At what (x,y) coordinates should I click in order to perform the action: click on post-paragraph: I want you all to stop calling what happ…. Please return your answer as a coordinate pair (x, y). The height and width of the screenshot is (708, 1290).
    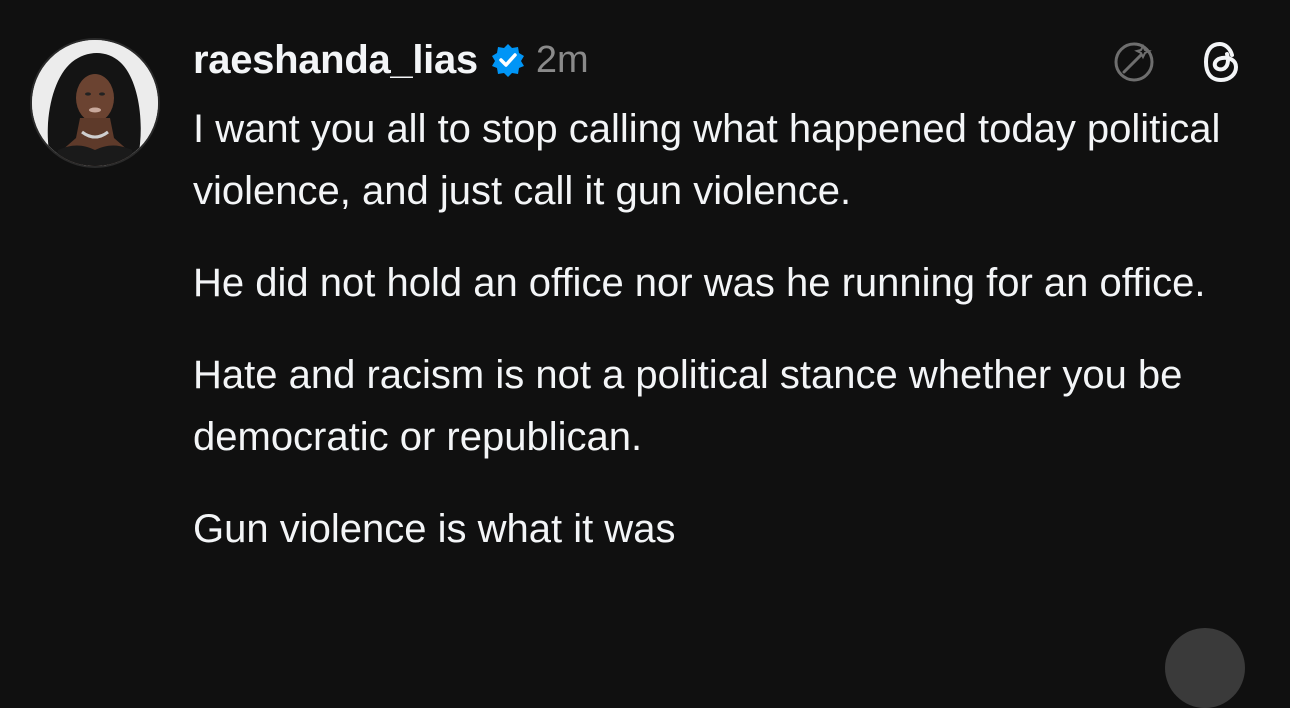
    Looking at the image, I should click on (707, 160).